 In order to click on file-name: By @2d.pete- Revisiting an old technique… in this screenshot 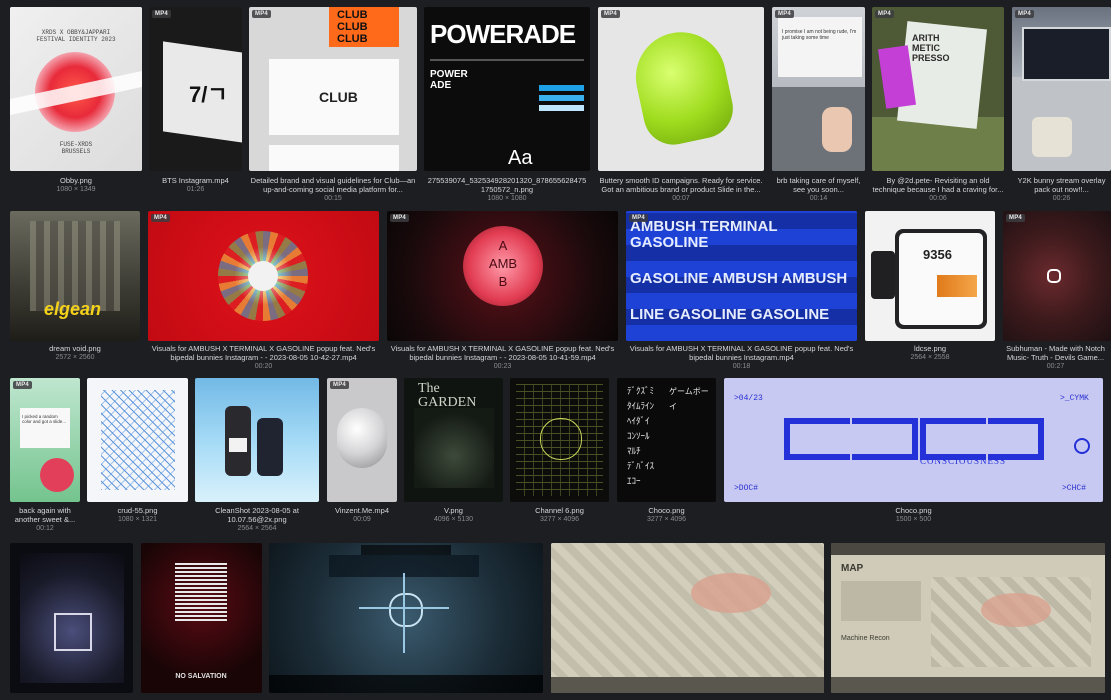, I will do `click(938, 185)`.